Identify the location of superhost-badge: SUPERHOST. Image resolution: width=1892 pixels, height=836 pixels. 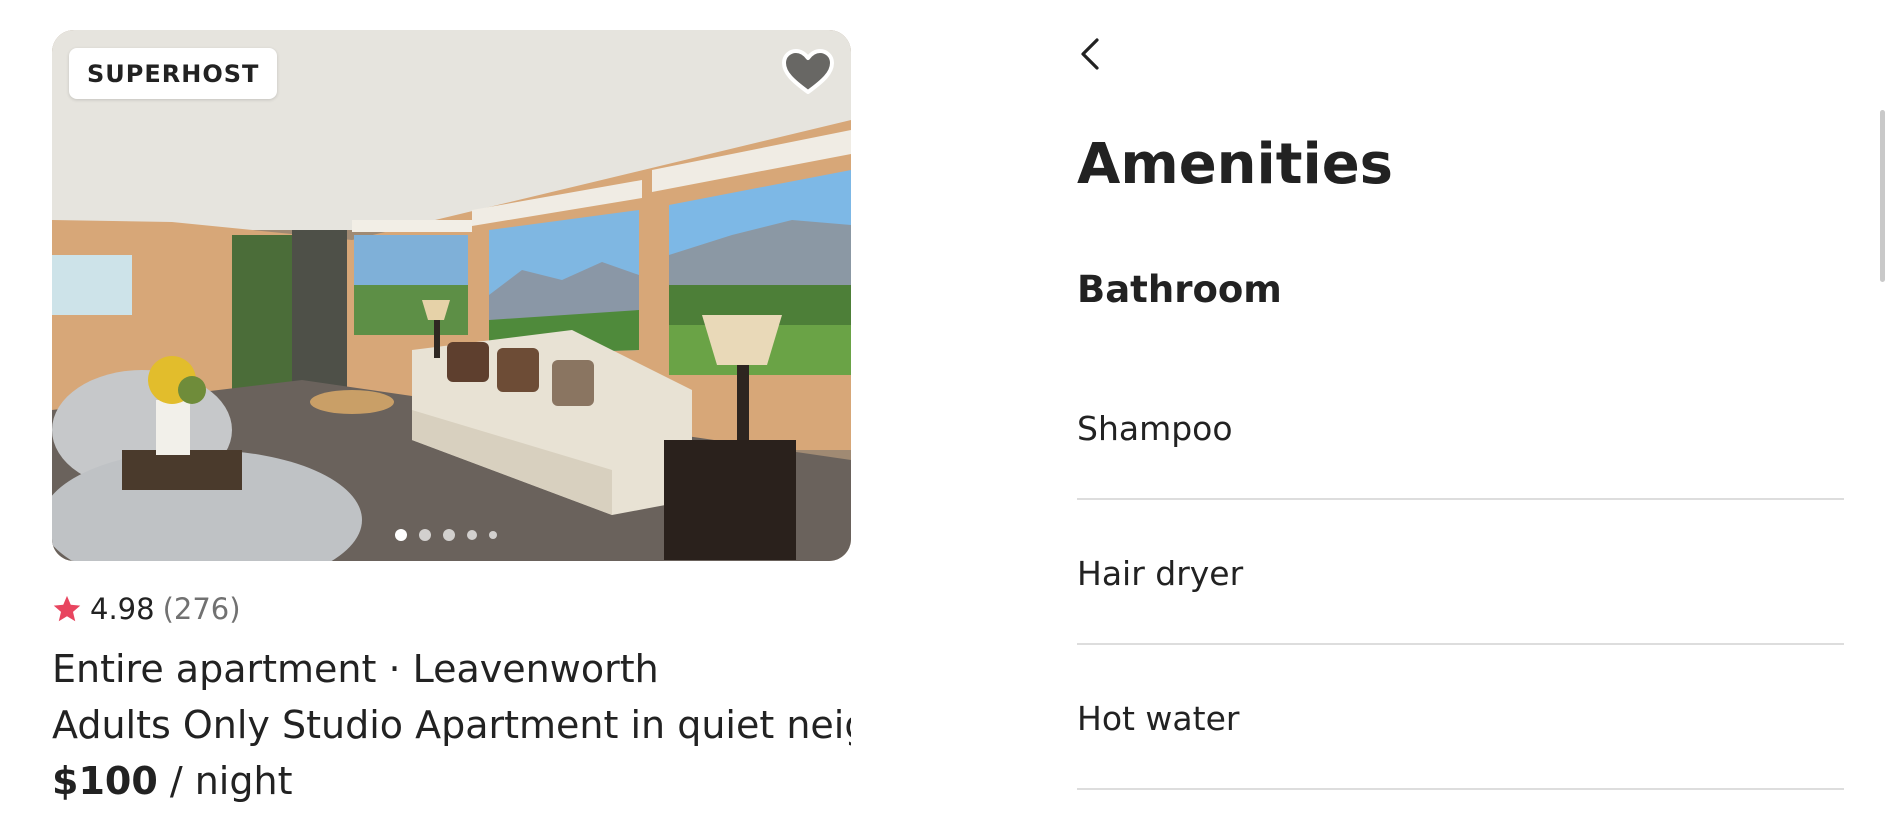
(173, 73).